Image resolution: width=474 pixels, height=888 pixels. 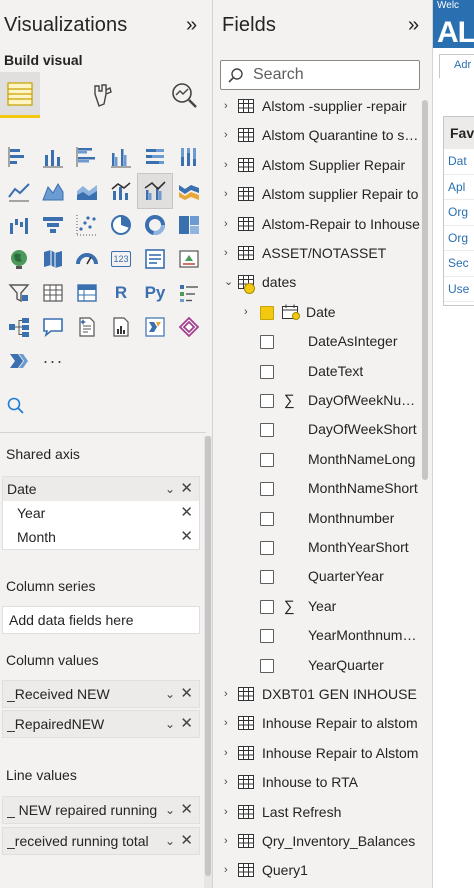 What do you see at coordinates (87, 259) in the screenshot?
I see `gauge-icon` at bounding box center [87, 259].